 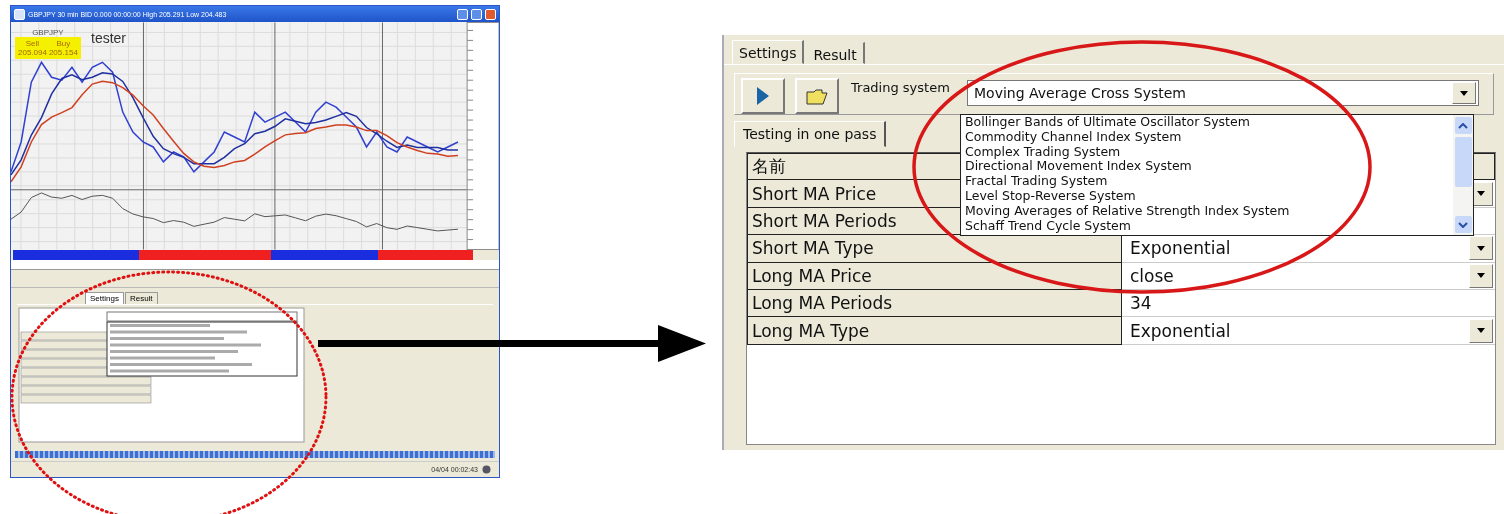 I want to click on property-name: Long MA Periods, so click(x=934, y=303).